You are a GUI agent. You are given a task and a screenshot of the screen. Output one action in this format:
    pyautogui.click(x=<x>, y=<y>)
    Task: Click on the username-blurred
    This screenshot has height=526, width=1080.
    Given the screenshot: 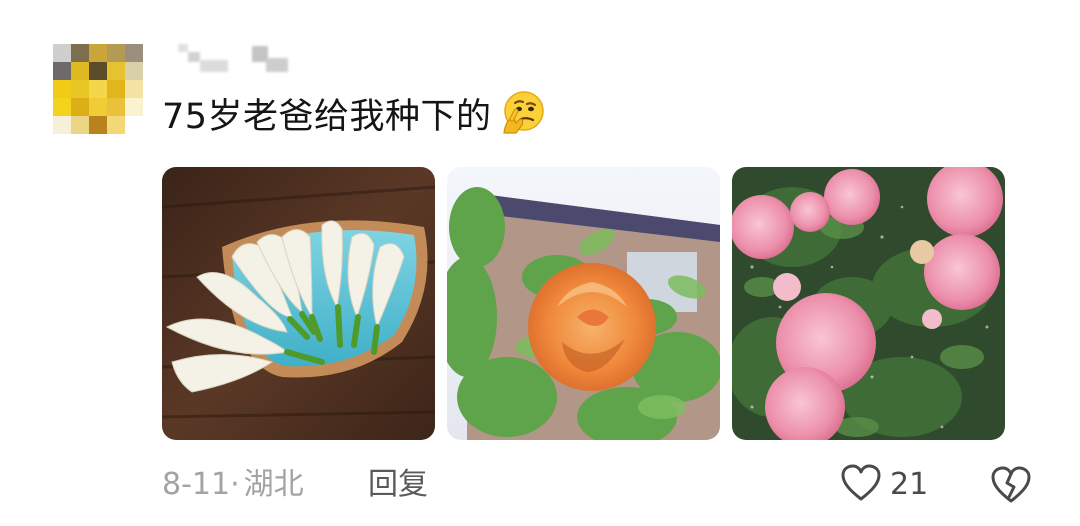 What is the action you would take?
    pyautogui.click(x=238, y=59)
    